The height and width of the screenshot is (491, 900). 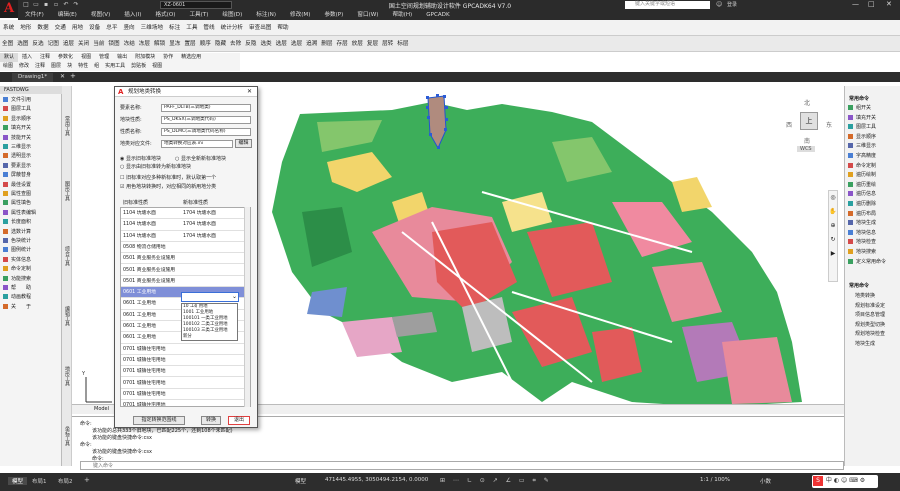 I want to click on right-panel-item: 遍历绘制, so click(x=874, y=175).